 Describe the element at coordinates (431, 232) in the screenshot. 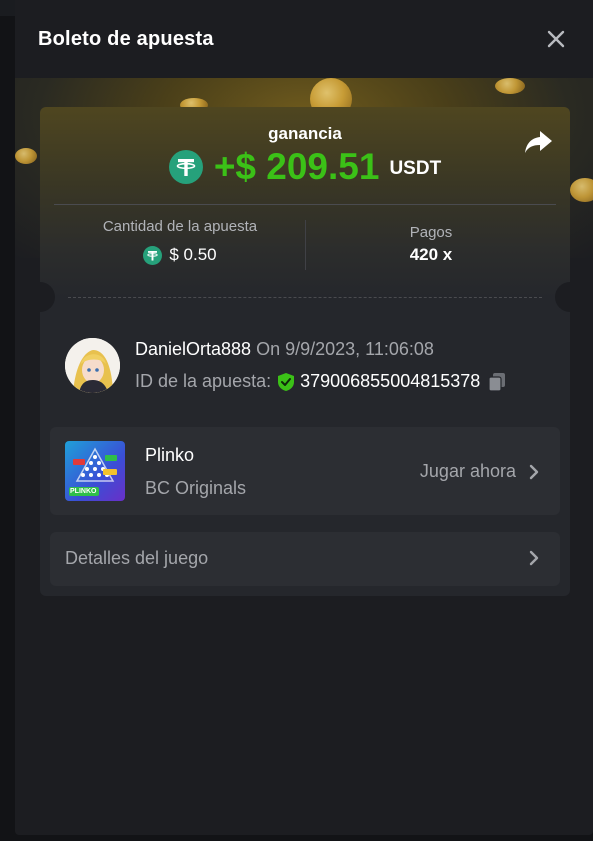

I see `payout-label: Pagos` at that location.